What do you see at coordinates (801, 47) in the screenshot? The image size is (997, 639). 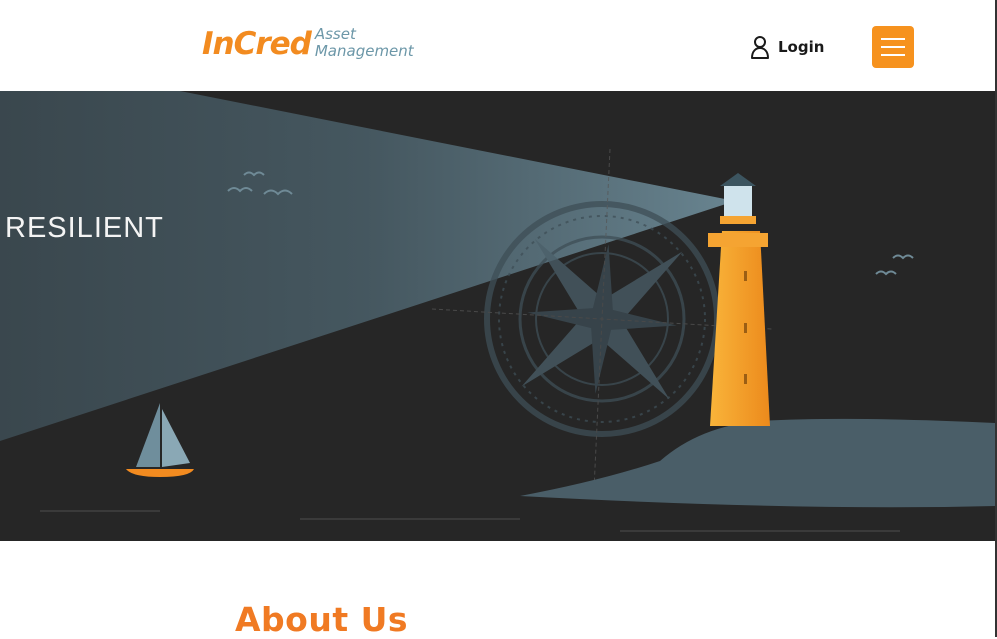 I see `login-label: Login` at bounding box center [801, 47].